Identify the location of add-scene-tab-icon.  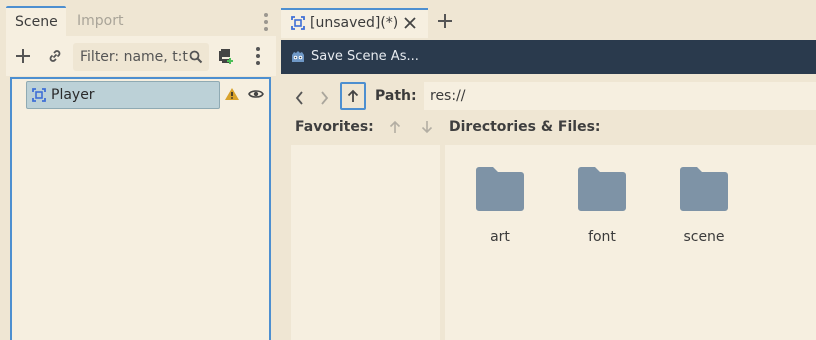
(445, 21).